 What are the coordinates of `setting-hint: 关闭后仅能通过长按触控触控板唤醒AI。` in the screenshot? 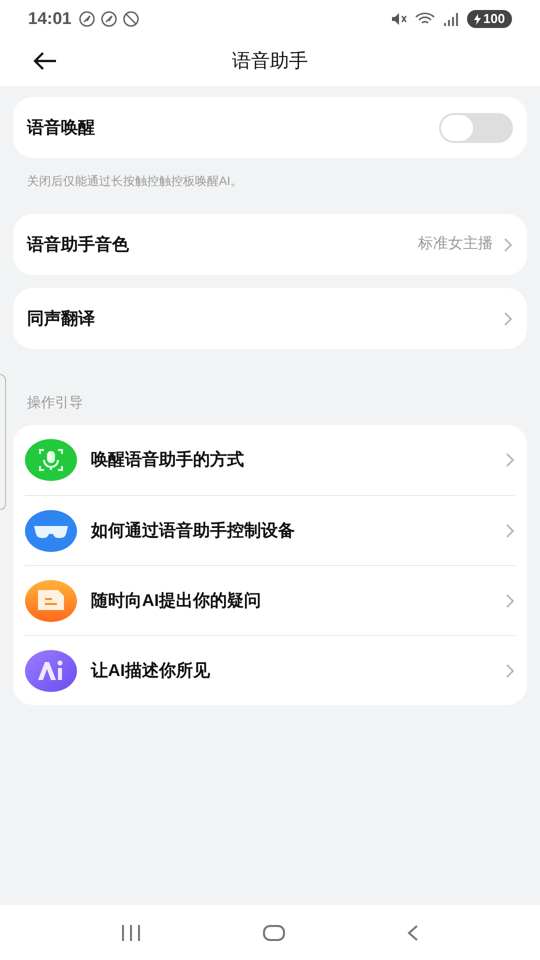 It's located at (135, 181).